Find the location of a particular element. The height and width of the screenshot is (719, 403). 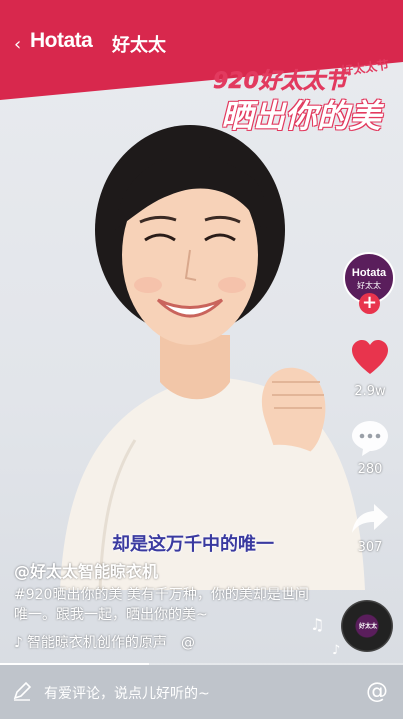

avatar-logo: Hotata is located at coordinates (369, 273).